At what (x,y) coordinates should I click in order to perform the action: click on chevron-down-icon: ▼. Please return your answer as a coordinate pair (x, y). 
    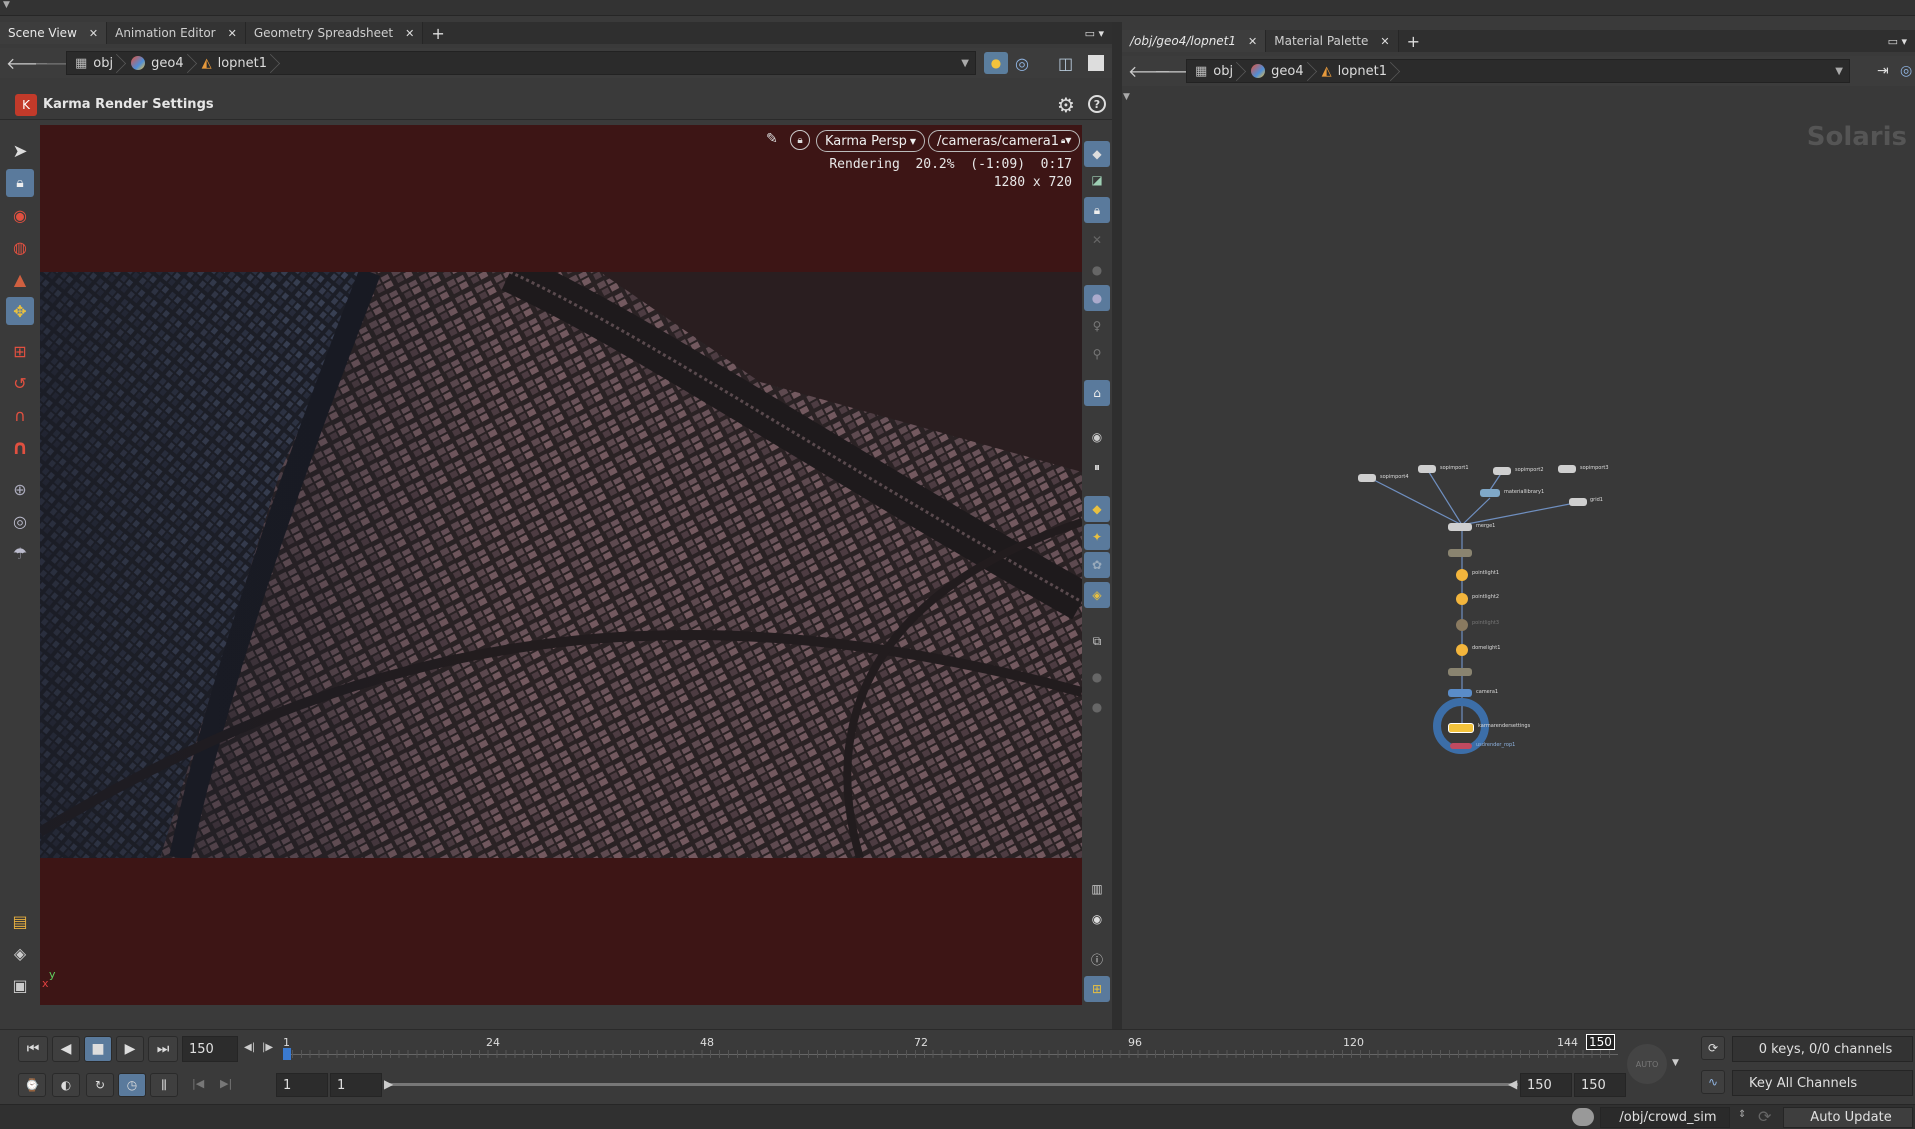
    Looking at the image, I should click on (1675, 1063).